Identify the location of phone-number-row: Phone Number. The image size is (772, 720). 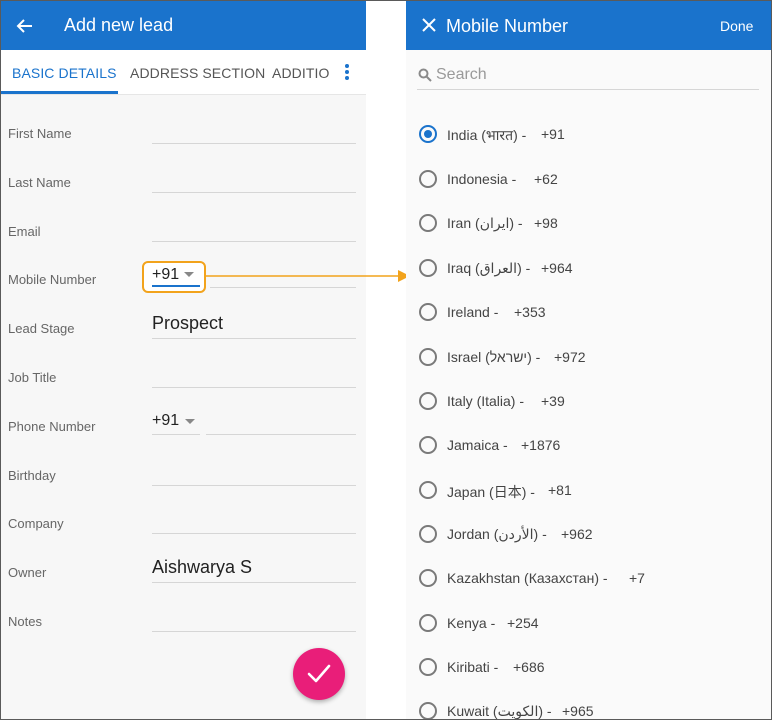
(183, 431).